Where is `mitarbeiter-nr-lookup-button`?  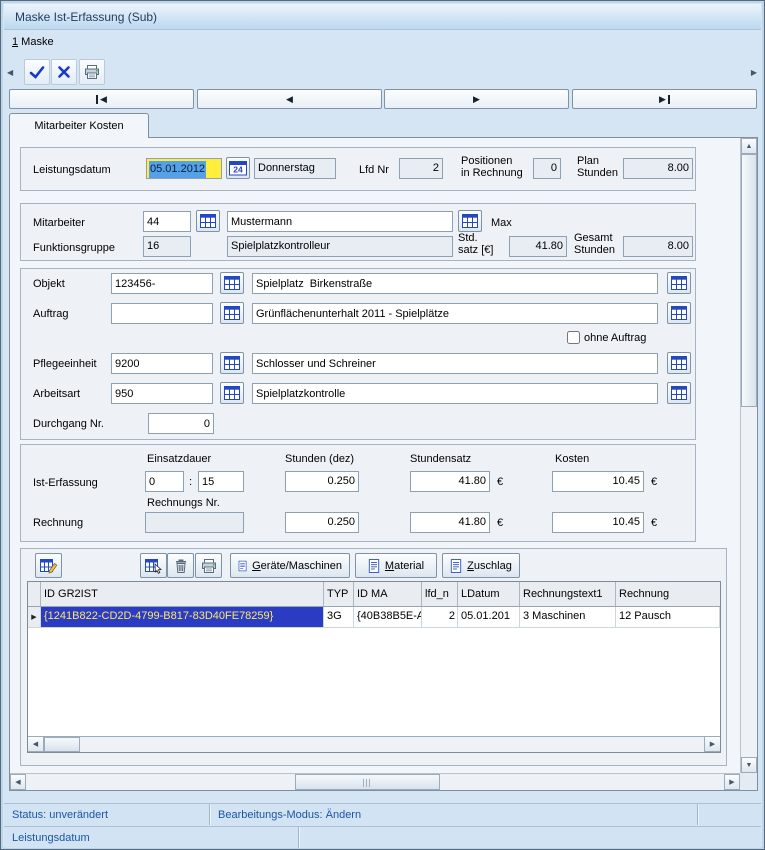 mitarbeiter-nr-lookup-button is located at coordinates (208, 221).